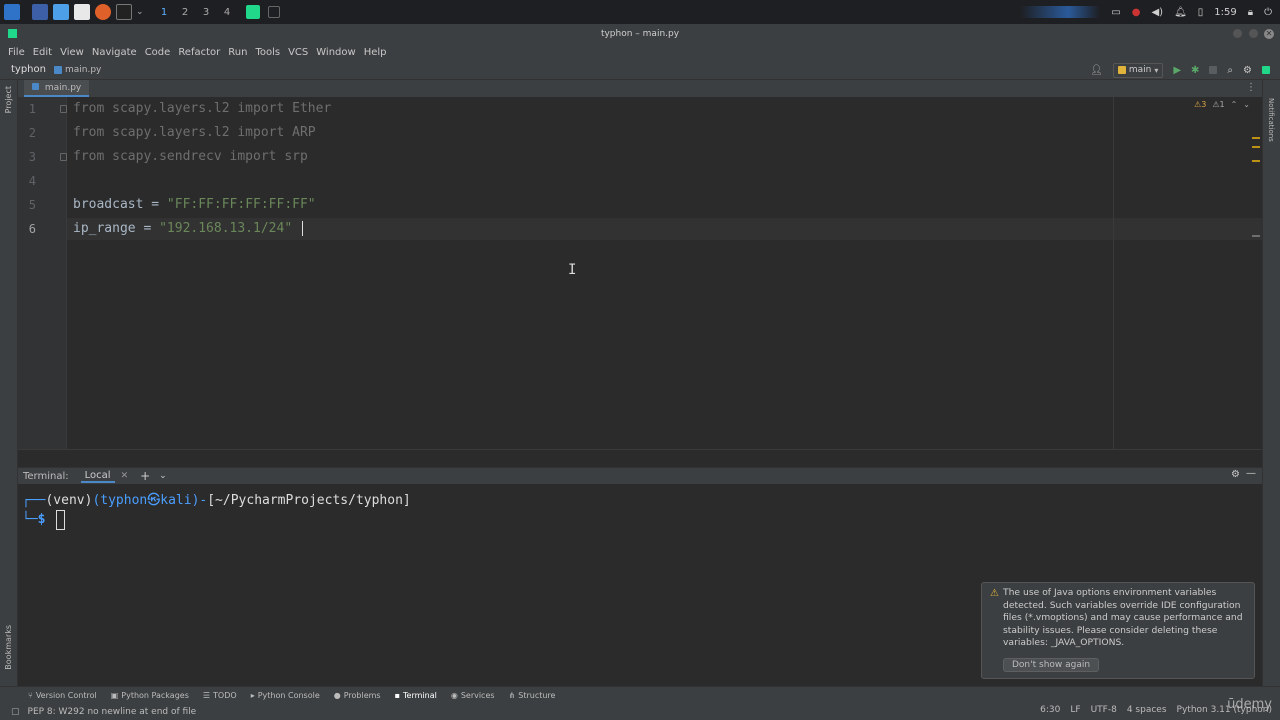 Image resolution: width=1280 pixels, height=720 pixels. What do you see at coordinates (124, 12) in the screenshot?
I see `terminal-app-icon` at bounding box center [124, 12].